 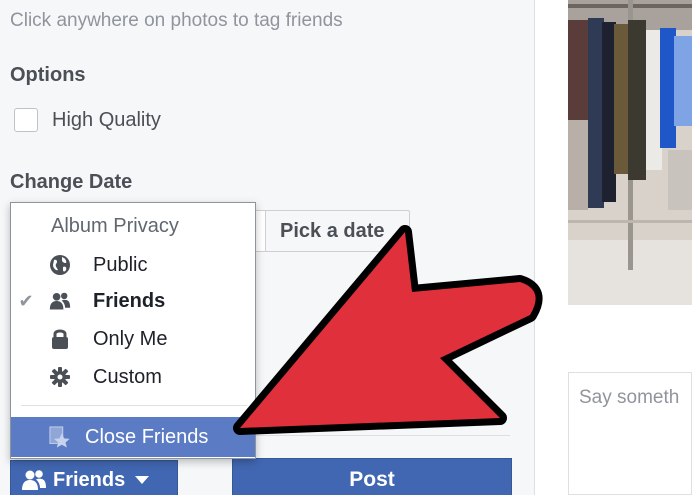 What do you see at coordinates (106, 119) in the screenshot?
I see `high-quality-label: High Quality` at bounding box center [106, 119].